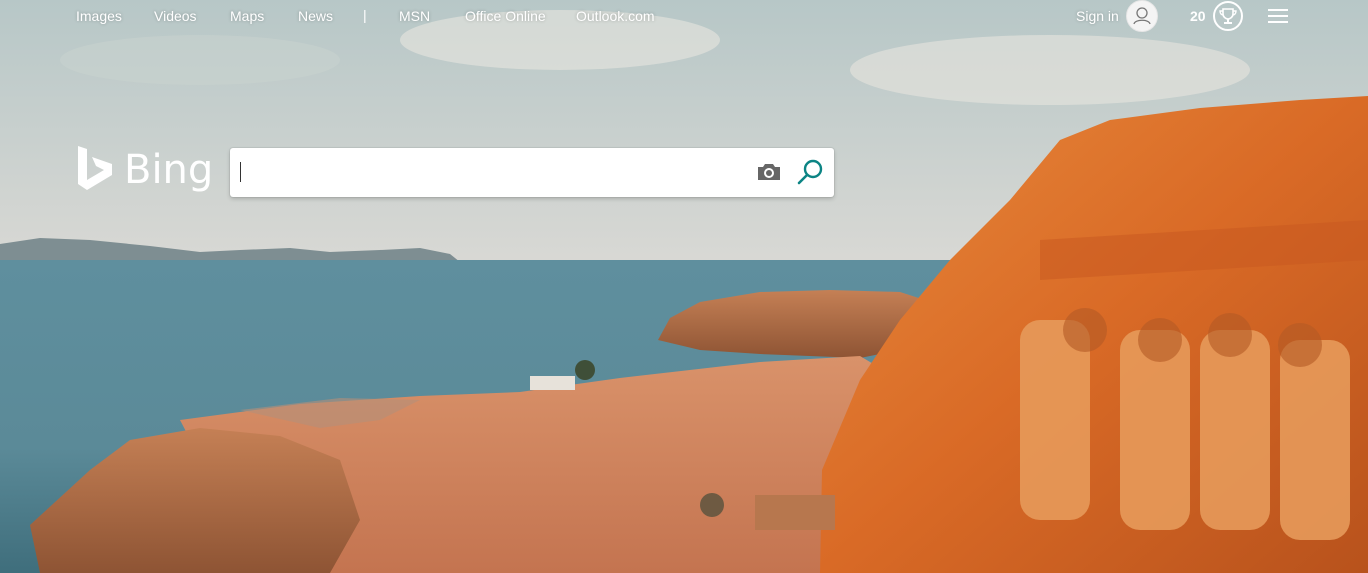  I want to click on nav-link-msn: MSN, so click(414, 16).